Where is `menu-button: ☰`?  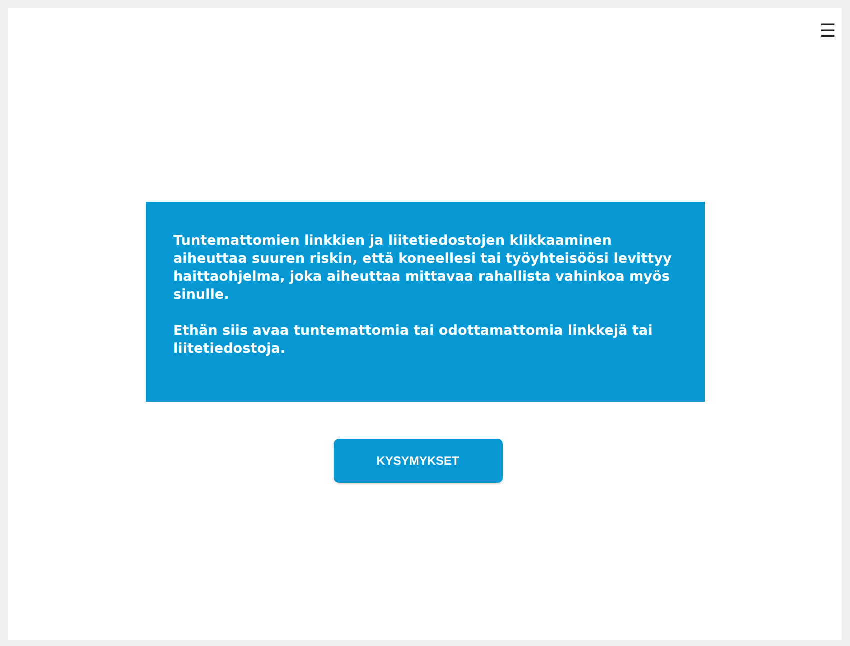
menu-button: ☰ is located at coordinates (828, 31).